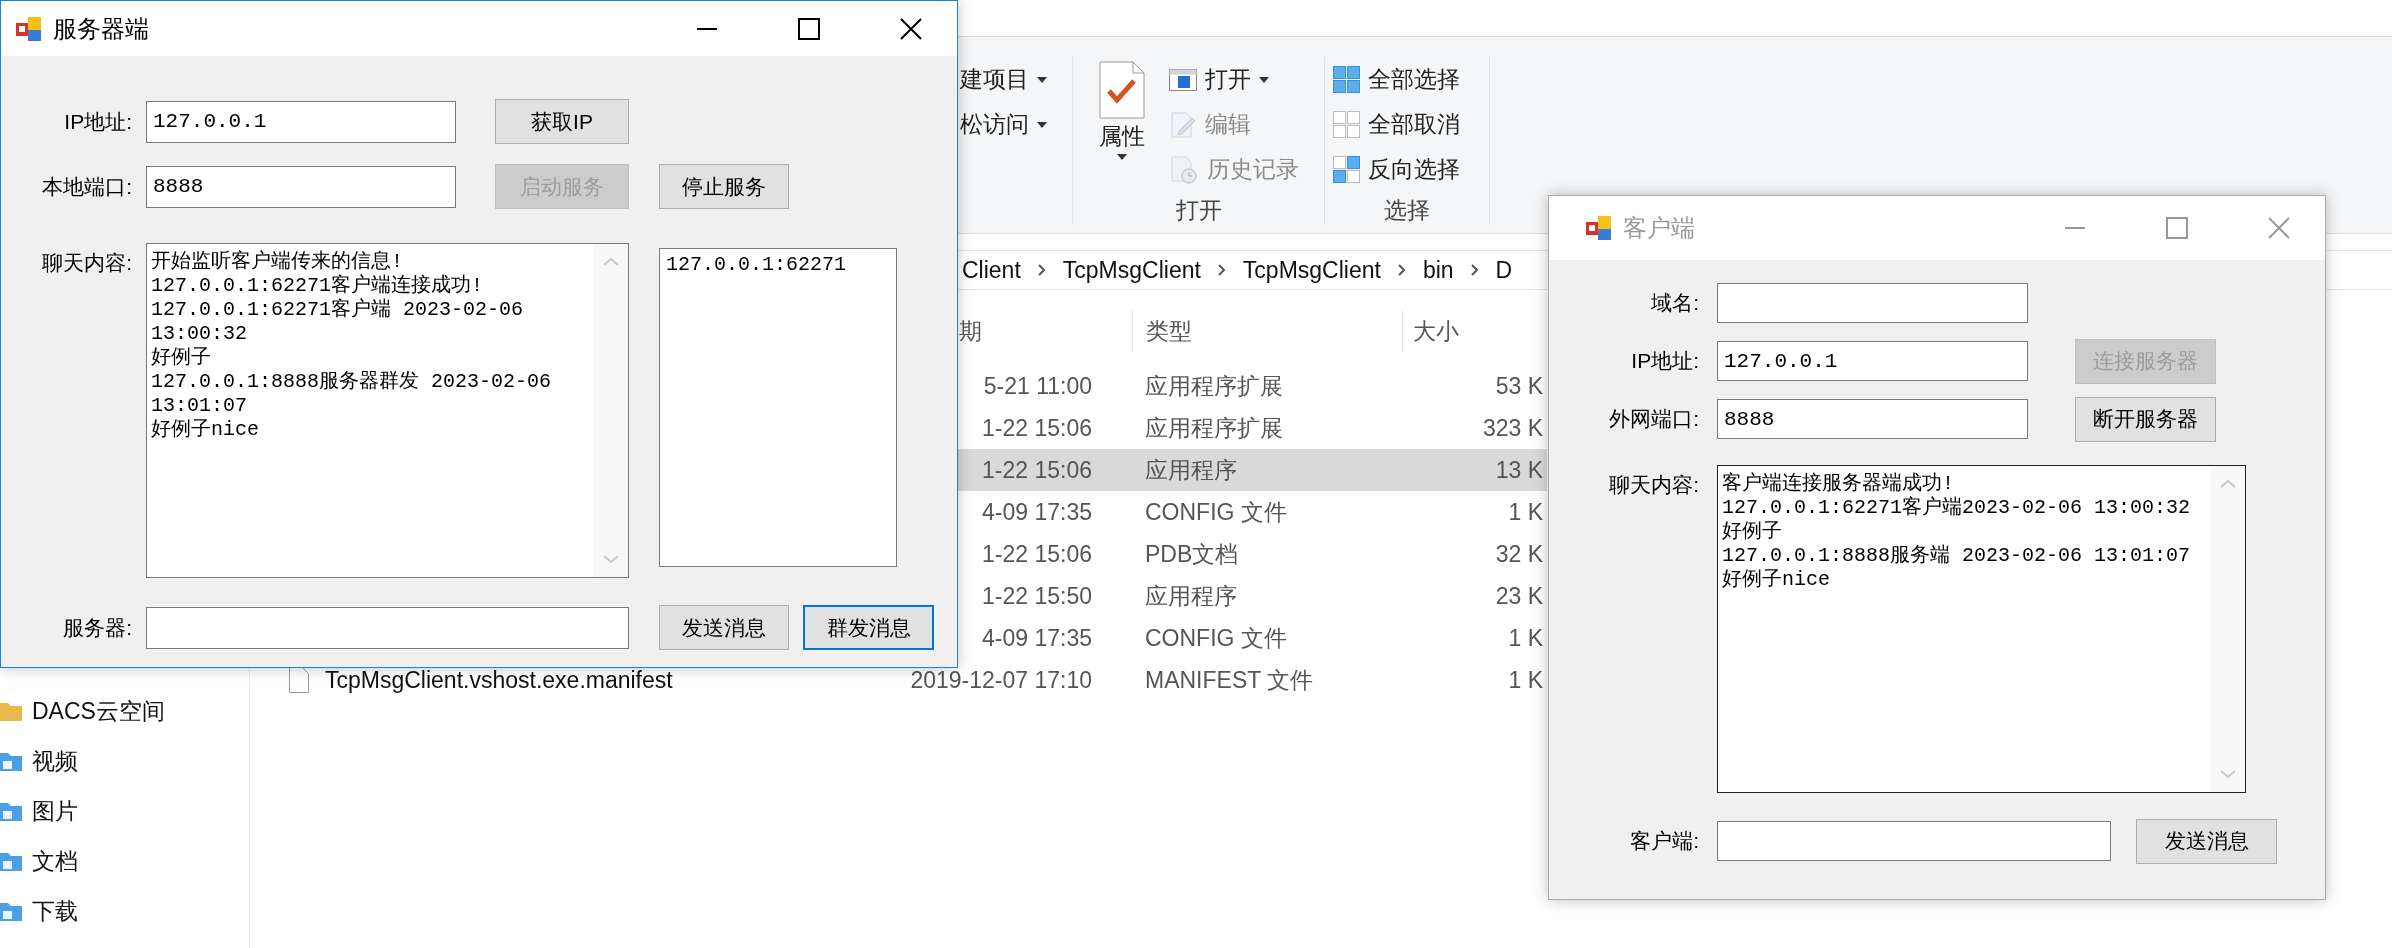  Describe the element at coordinates (1659, 228) in the screenshot. I see `window-title: 客户端` at that location.